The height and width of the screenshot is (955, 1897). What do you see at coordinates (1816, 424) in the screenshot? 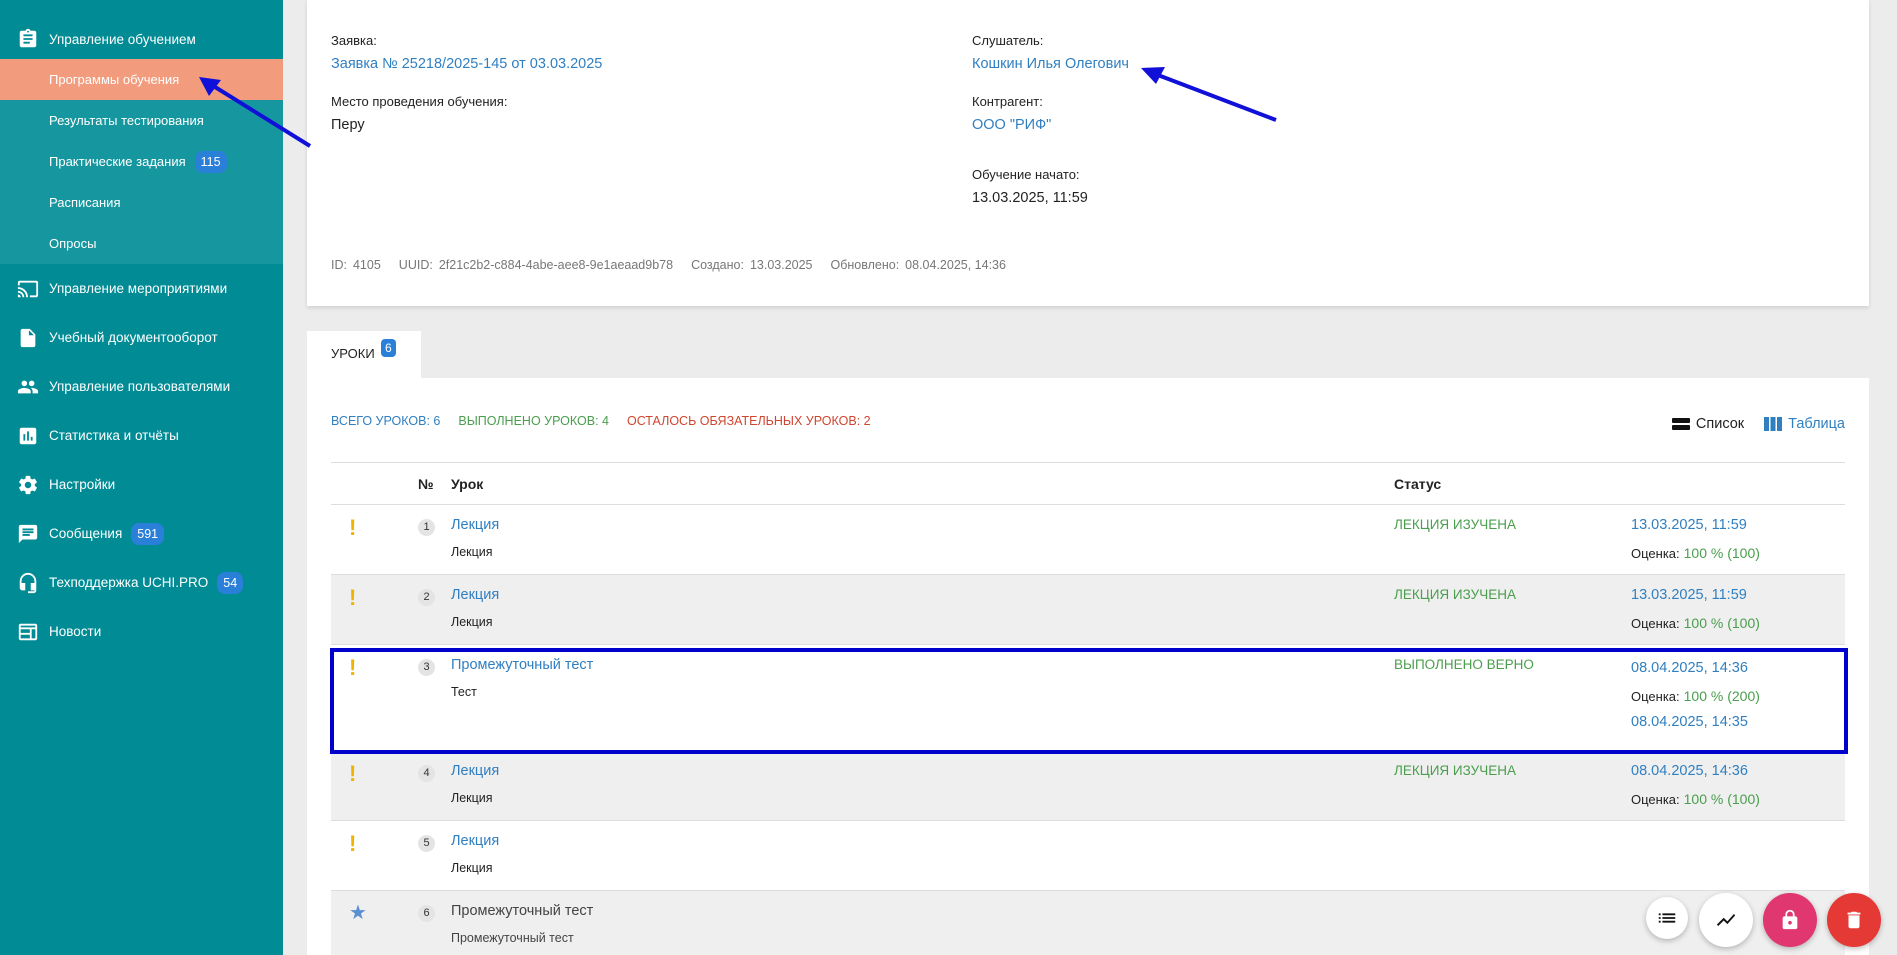
I see `view-table-label: Таблица` at bounding box center [1816, 424].